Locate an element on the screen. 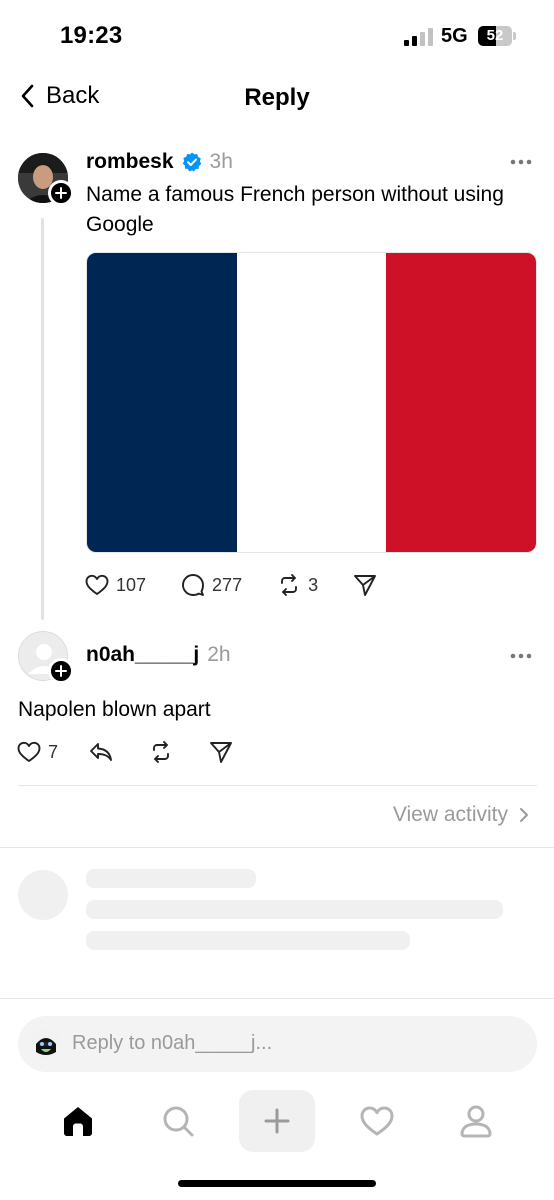 Image resolution: width=554 pixels, height=1200 pixels. repost-button: 3 is located at coordinates (297, 585).